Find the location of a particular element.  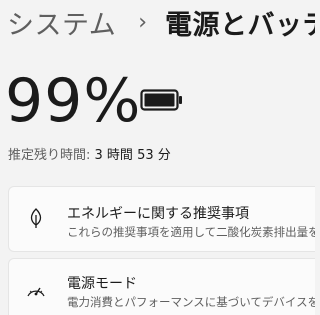

page-title: 電源とバッテリー is located at coordinates (240, 25).